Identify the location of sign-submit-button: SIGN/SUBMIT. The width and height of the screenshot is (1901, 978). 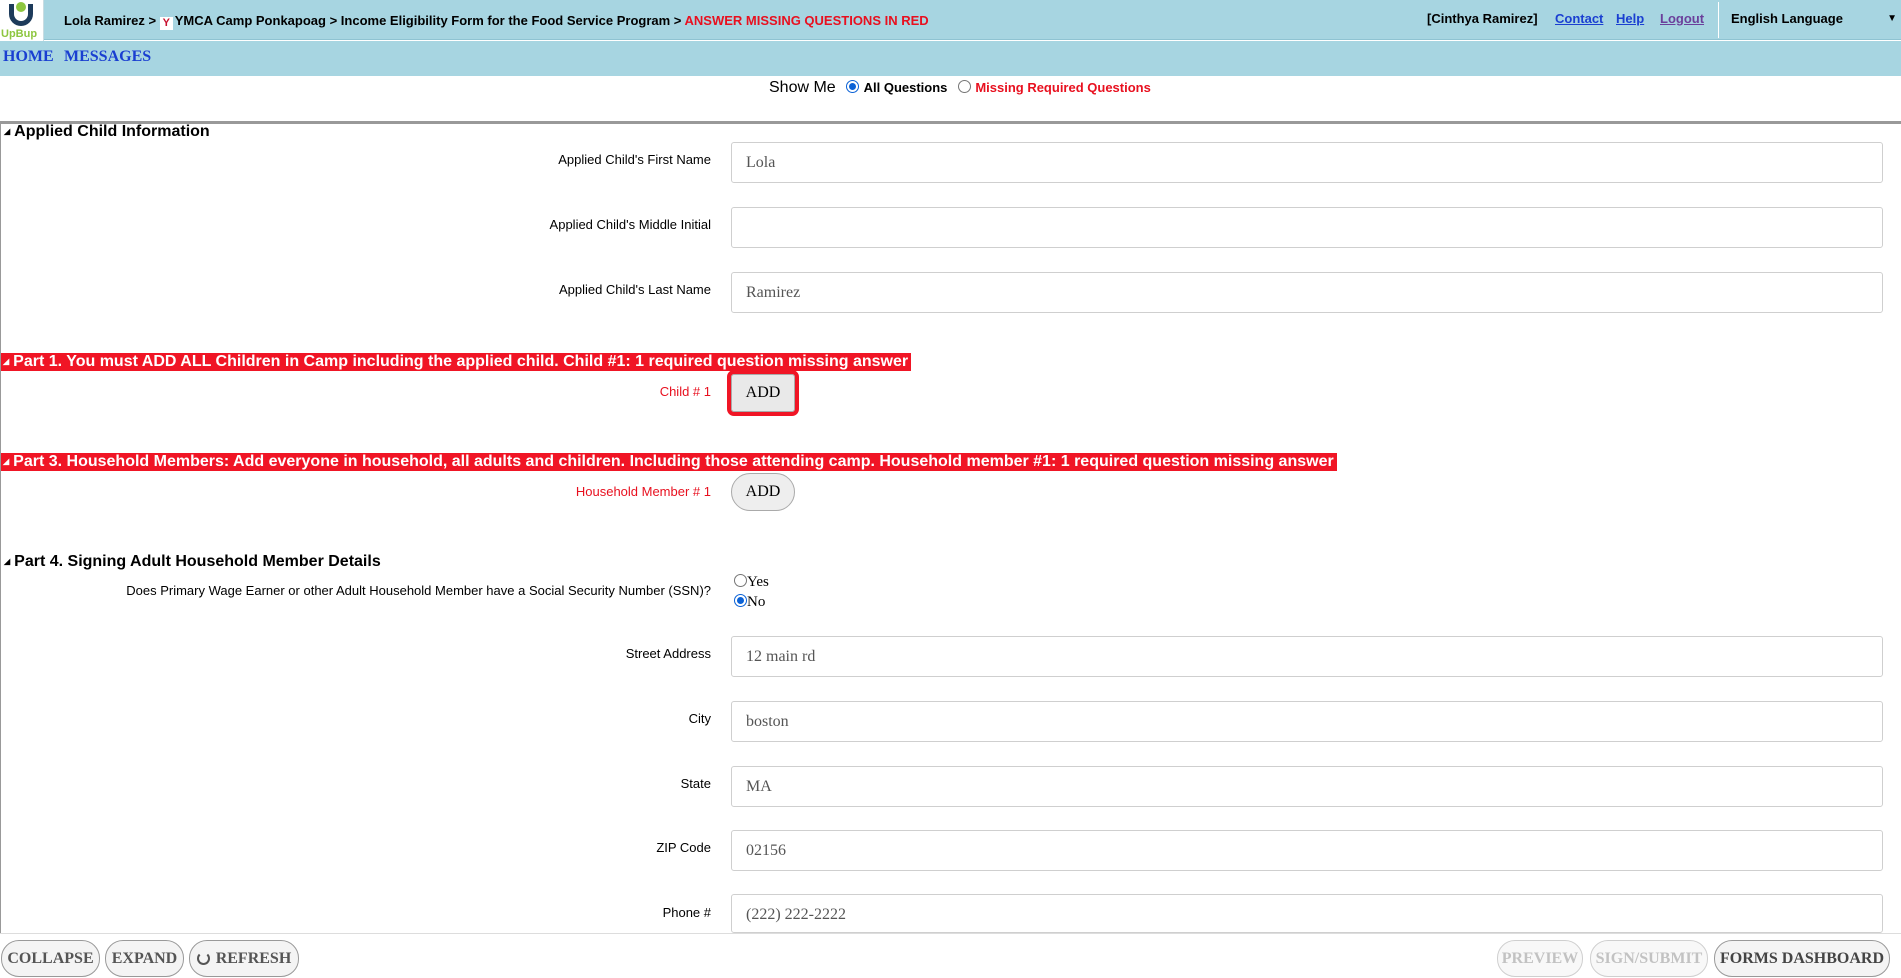
(1649, 958).